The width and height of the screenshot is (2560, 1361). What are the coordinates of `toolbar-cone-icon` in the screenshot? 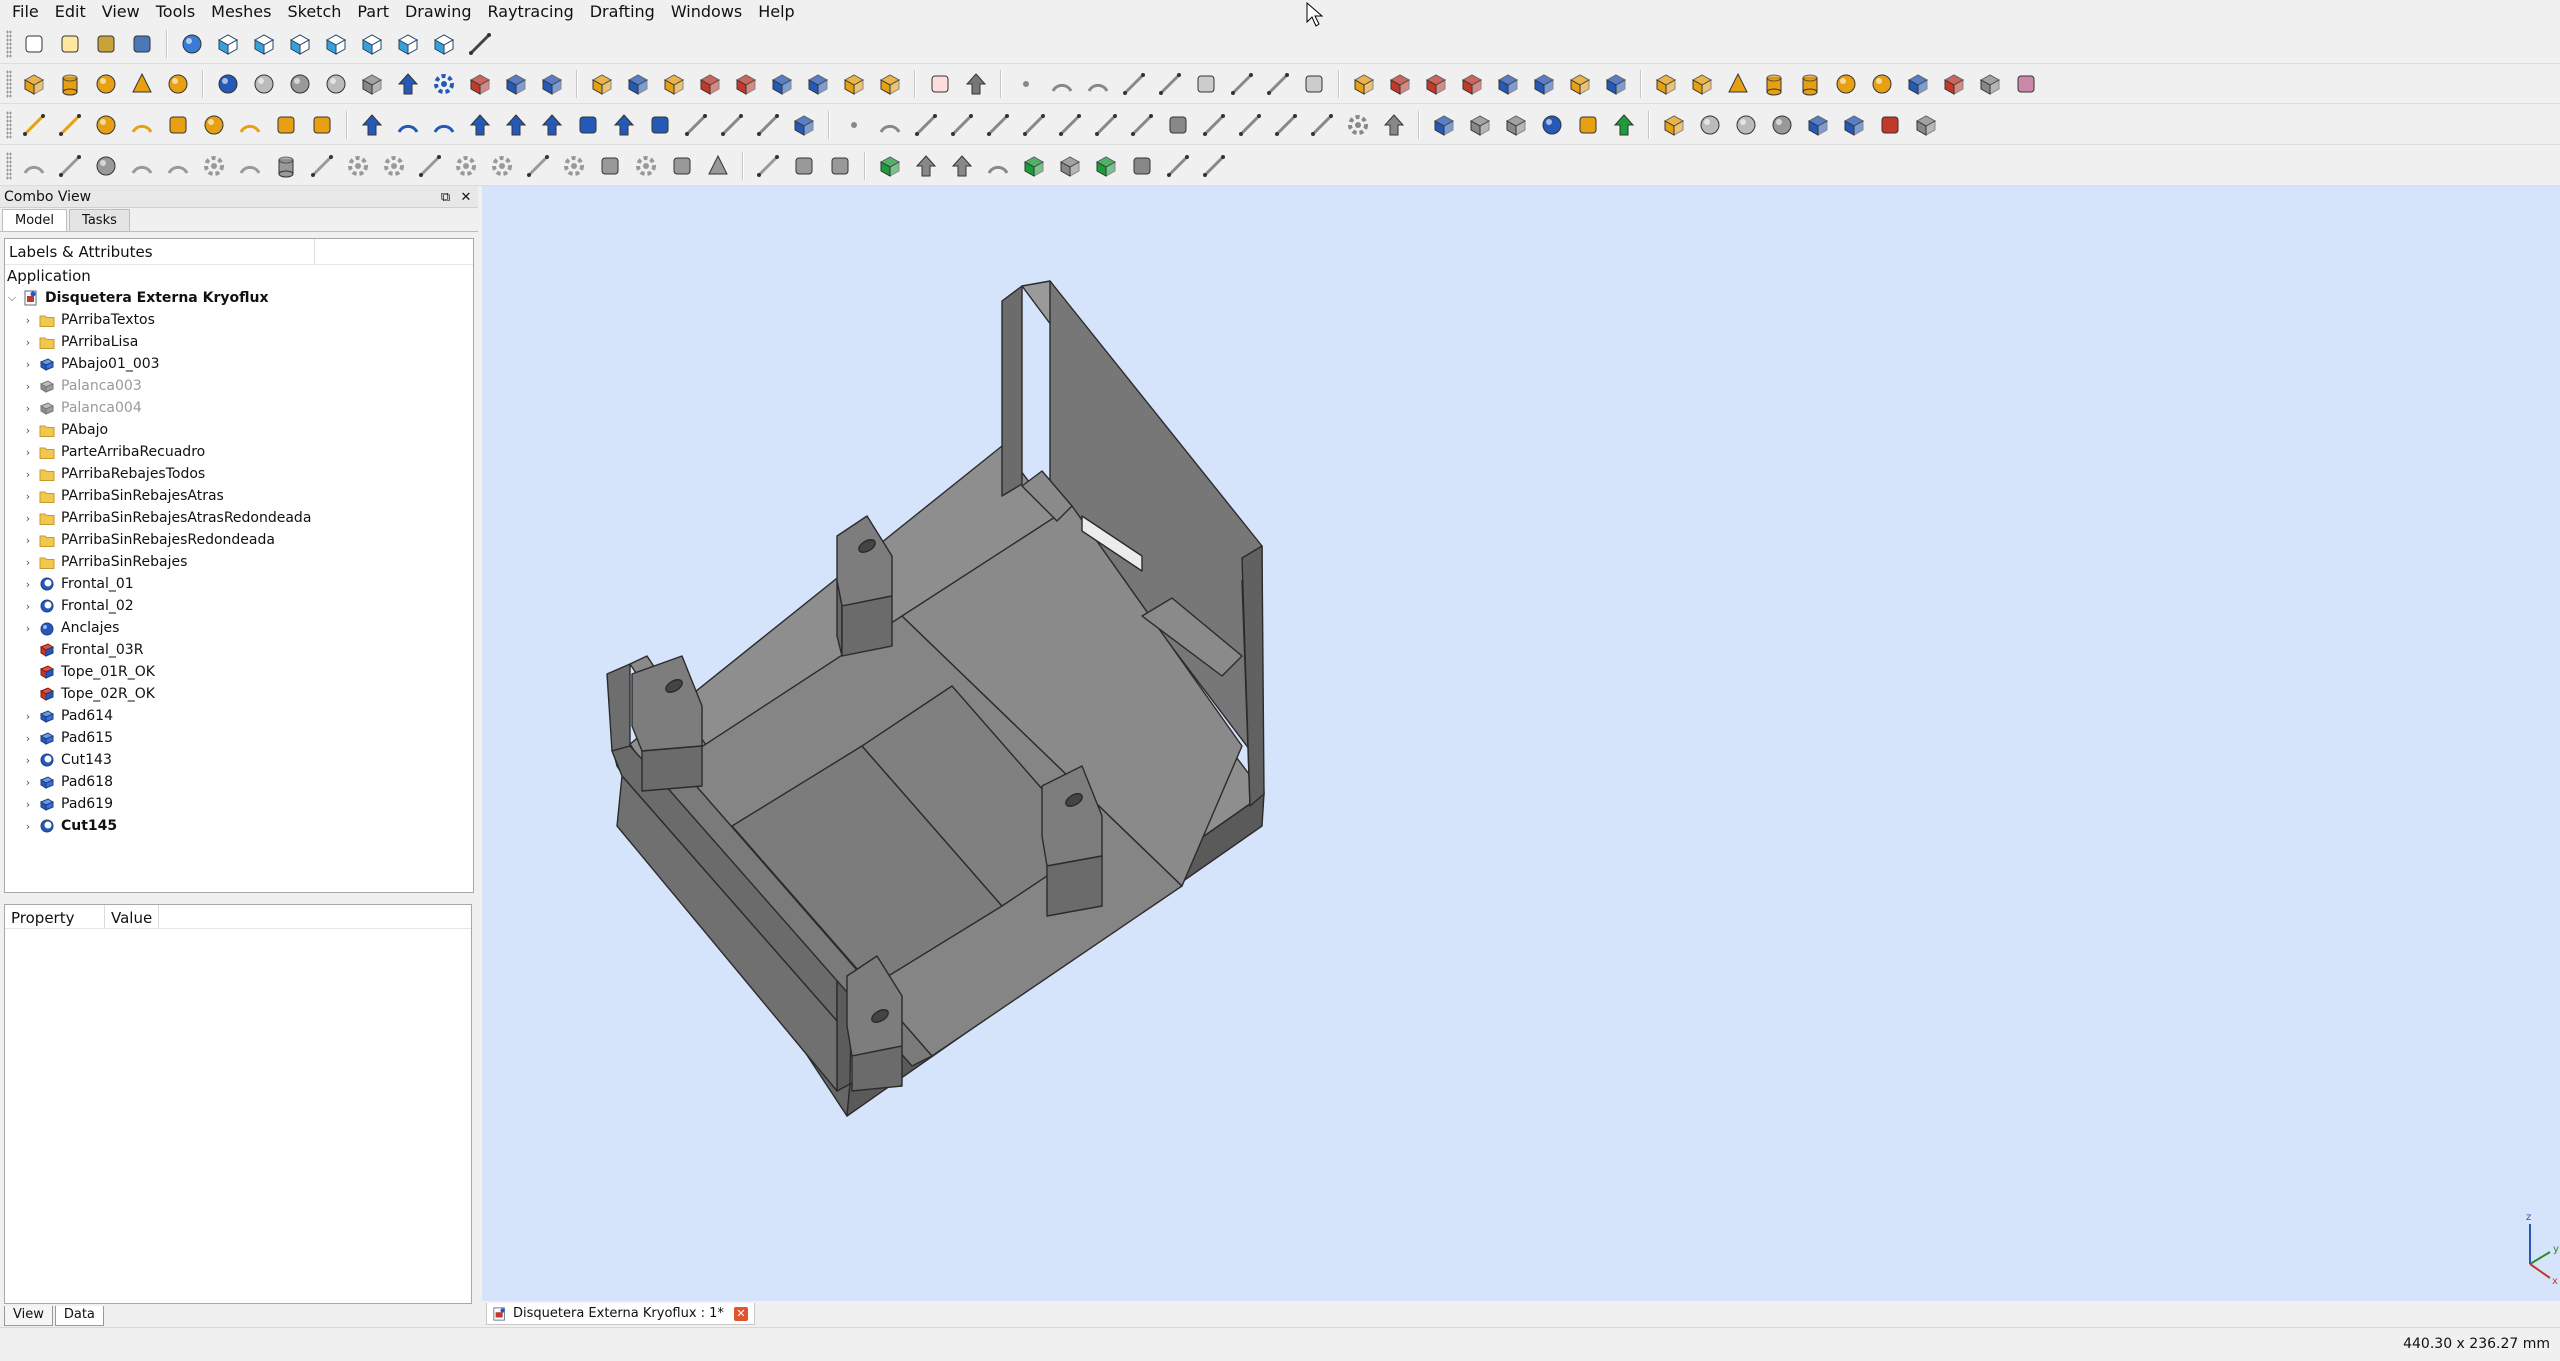 It's located at (1738, 84).